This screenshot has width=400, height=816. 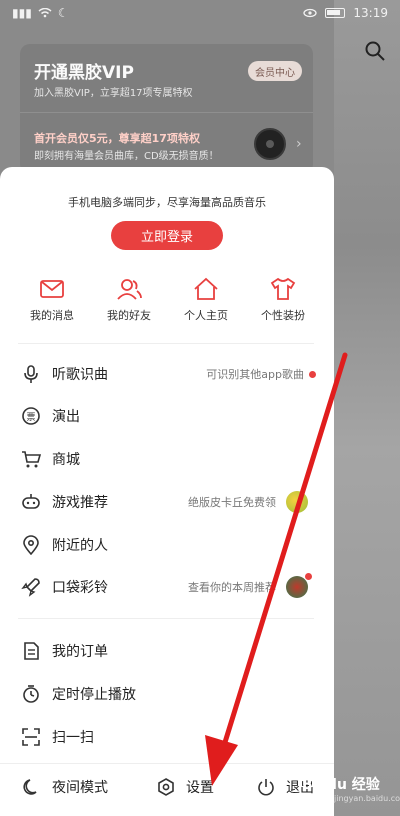 What do you see at coordinates (80, 788) in the screenshot?
I see `night-mode-label: 夜间模式` at bounding box center [80, 788].